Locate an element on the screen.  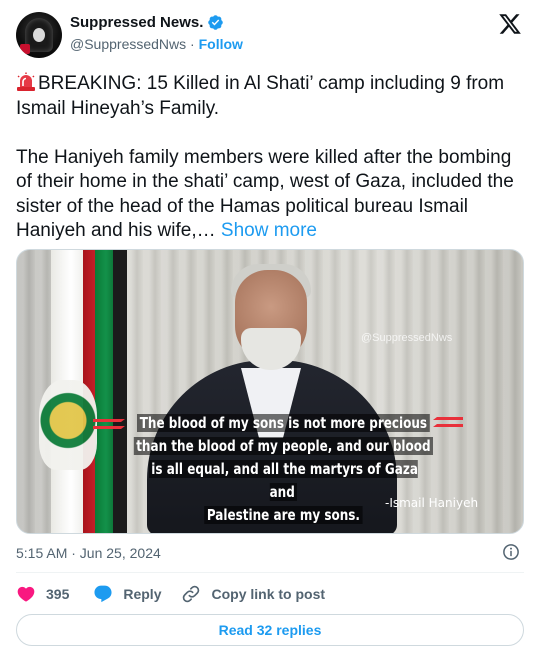
info-icon is located at coordinates (511, 552).